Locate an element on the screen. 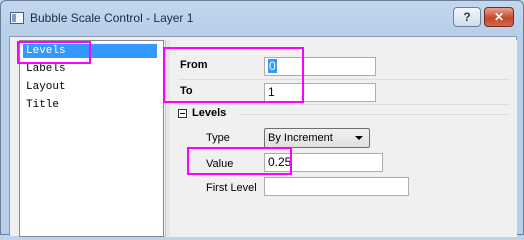 This screenshot has height=240, width=524. title-bar: Bubble Scale Control - Layer 1 ? ✕ is located at coordinates (262, 18).